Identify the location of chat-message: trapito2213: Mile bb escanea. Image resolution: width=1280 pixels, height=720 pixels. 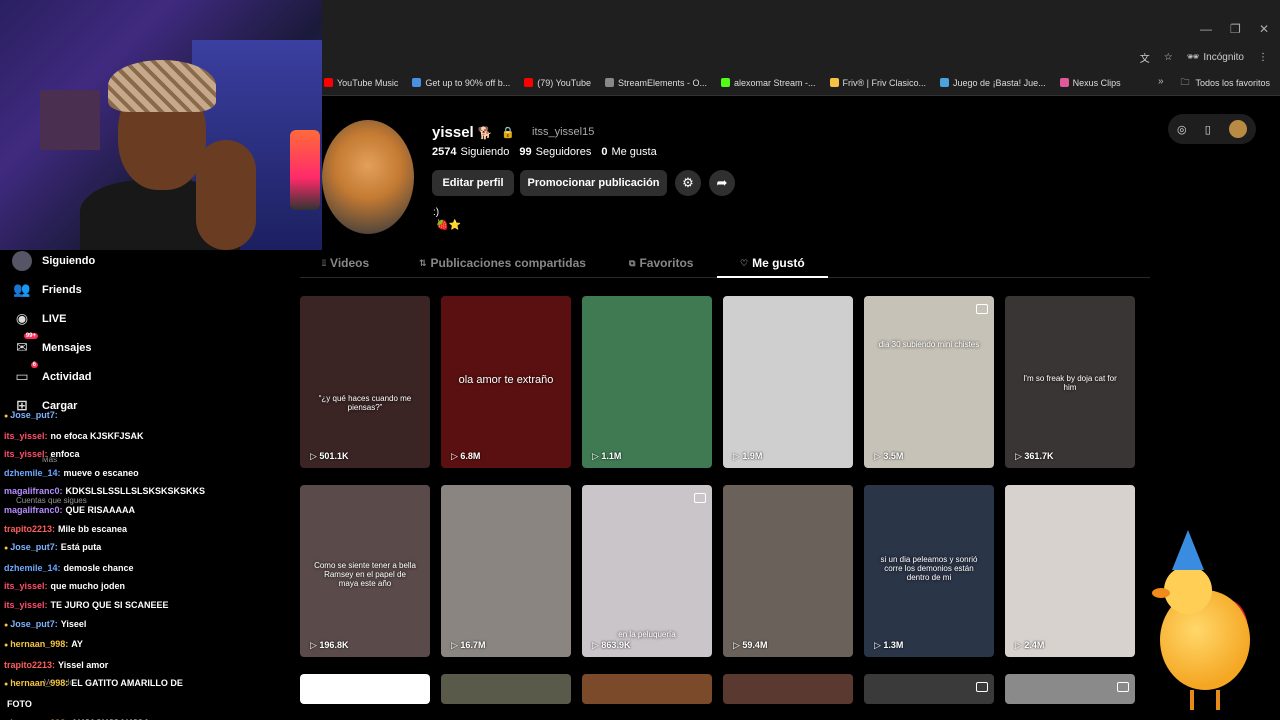
(119, 529).